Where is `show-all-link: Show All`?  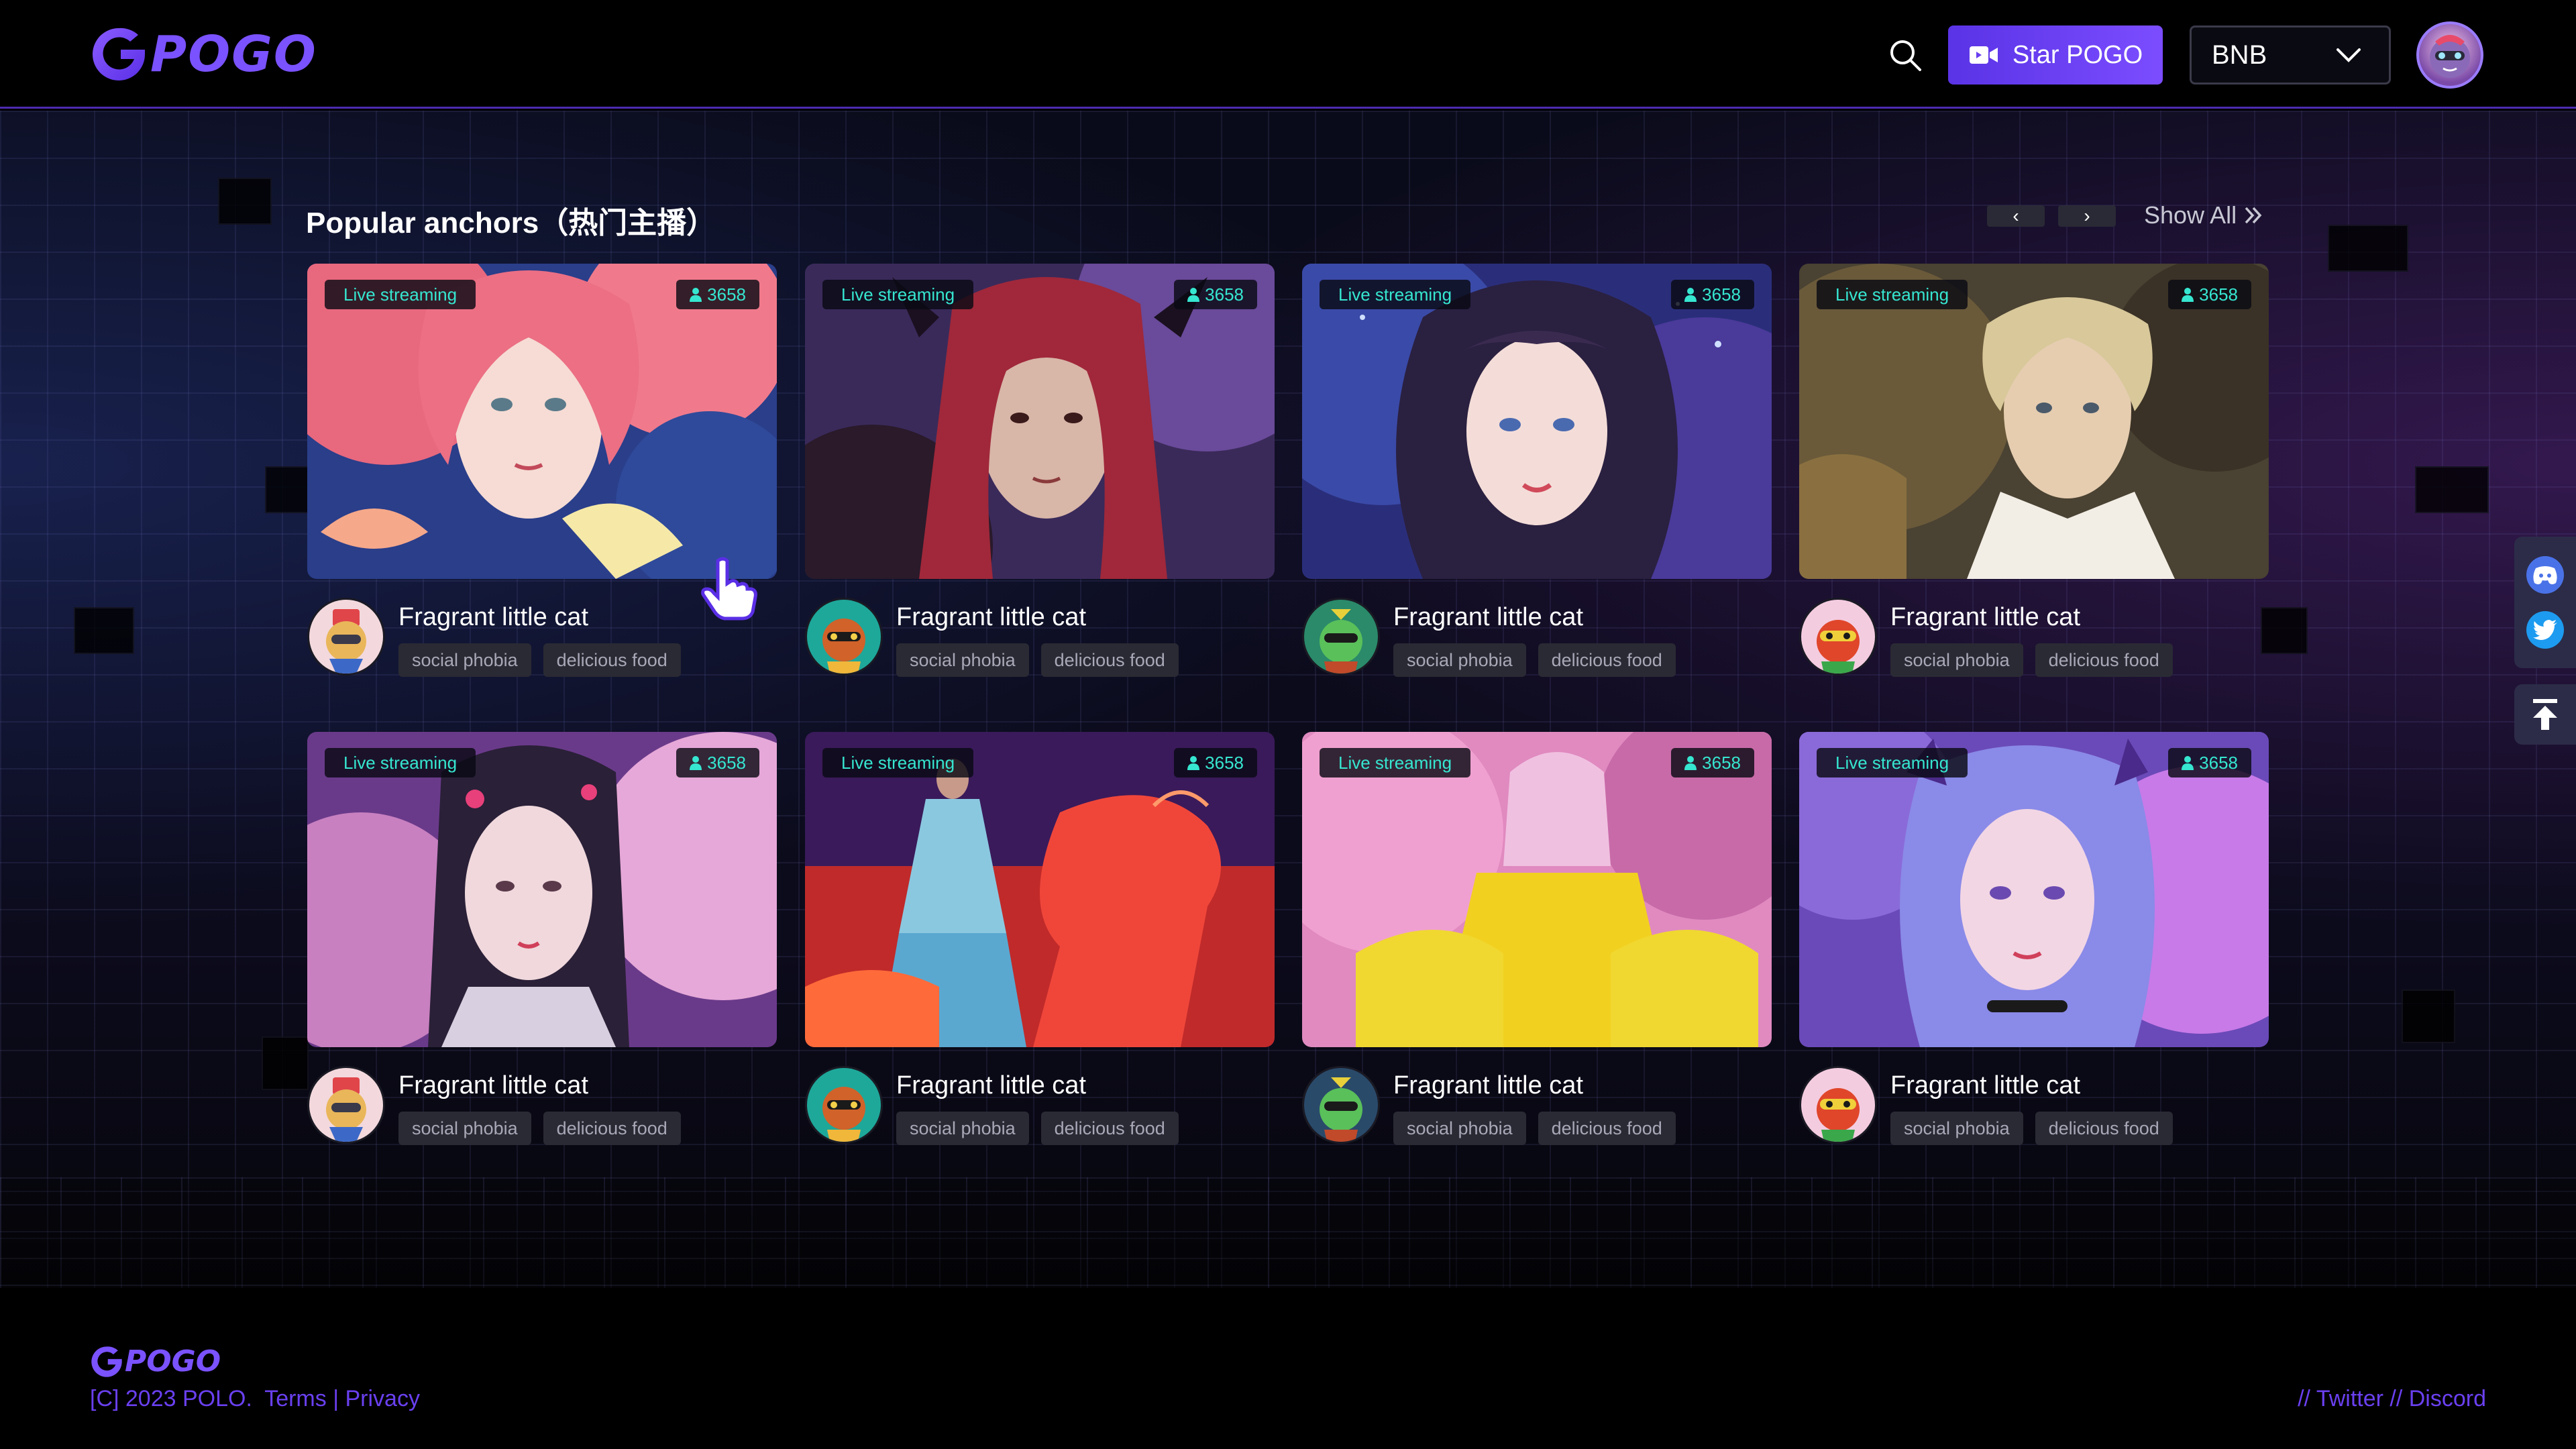
show-all-link: Show All is located at coordinates (2203, 215).